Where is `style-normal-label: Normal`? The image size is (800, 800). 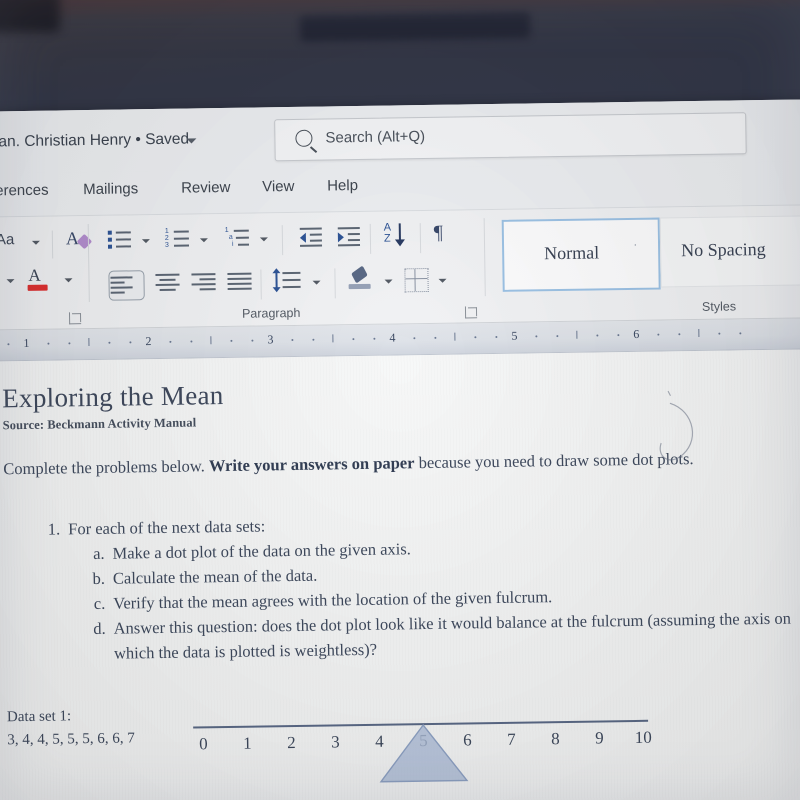 style-normal-label: Normal is located at coordinates (572, 253).